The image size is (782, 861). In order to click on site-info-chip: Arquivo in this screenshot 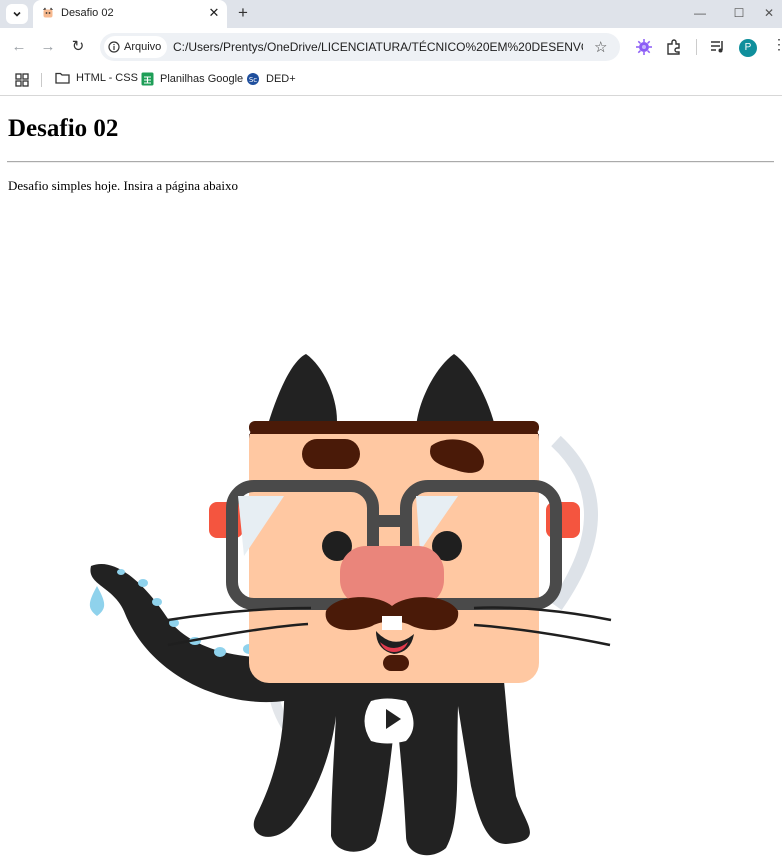, I will do `click(136, 47)`.